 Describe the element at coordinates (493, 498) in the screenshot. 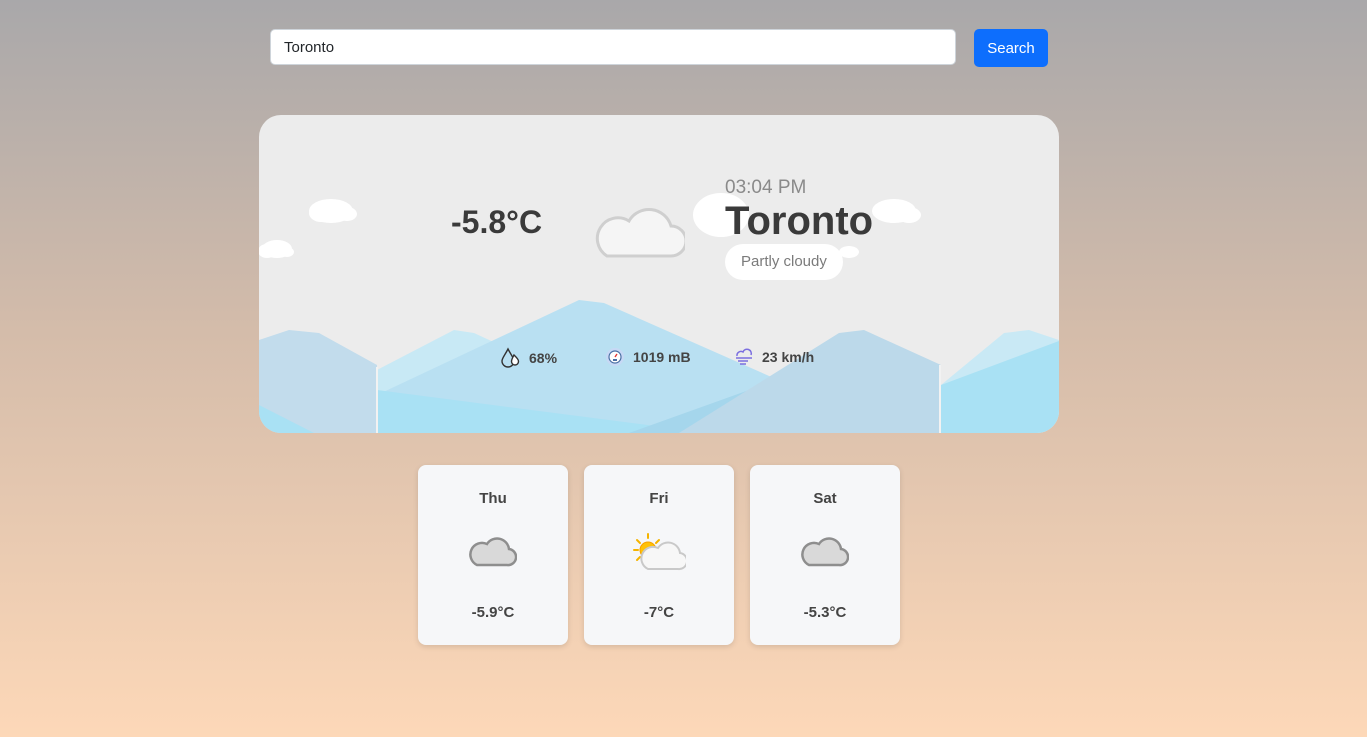

I see `forecast-day: Thu` at that location.